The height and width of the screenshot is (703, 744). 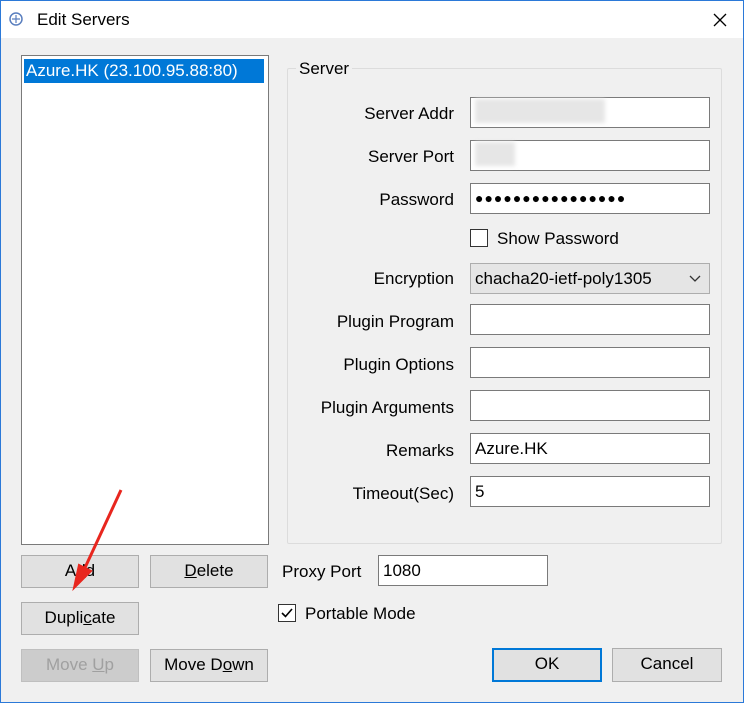 What do you see at coordinates (409, 113) in the screenshot?
I see `server-addr-label: Server Addr` at bounding box center [409, 113].